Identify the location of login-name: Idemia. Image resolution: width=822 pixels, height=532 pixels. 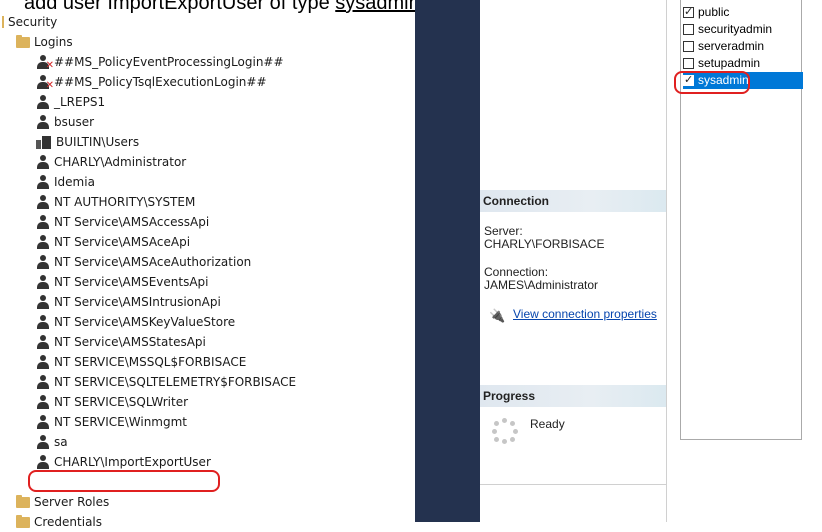
(74, 182).